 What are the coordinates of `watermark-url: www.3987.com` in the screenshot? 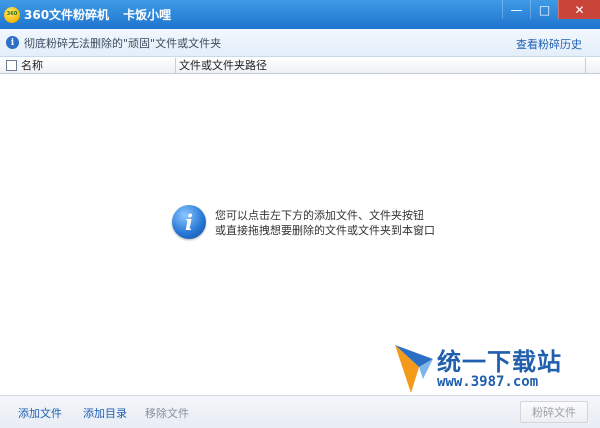 It's located at (488, 382).